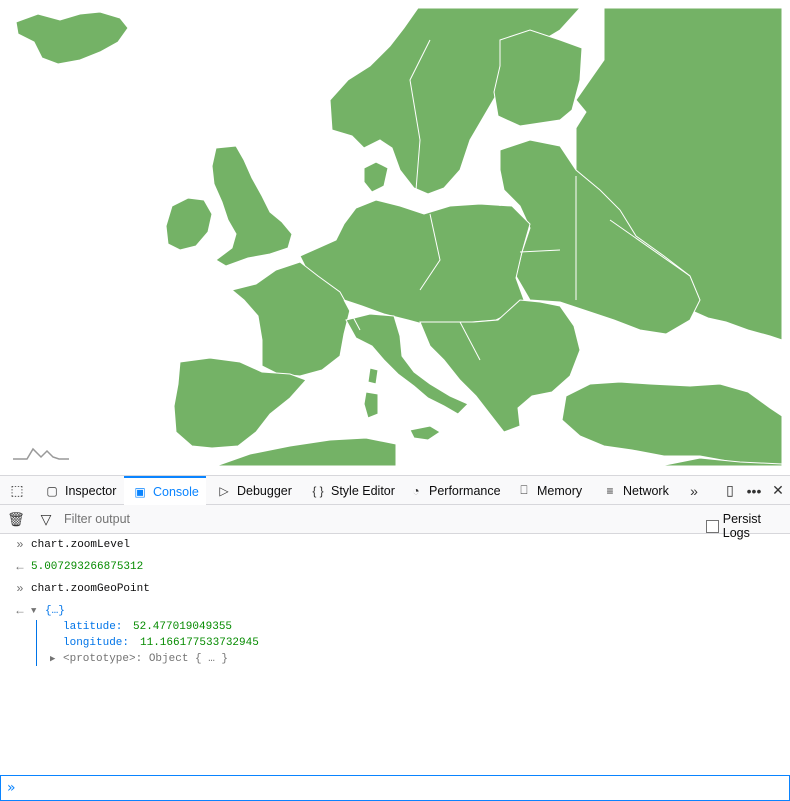  I want to click on funnel-icon: ▽, so click(46, 518).